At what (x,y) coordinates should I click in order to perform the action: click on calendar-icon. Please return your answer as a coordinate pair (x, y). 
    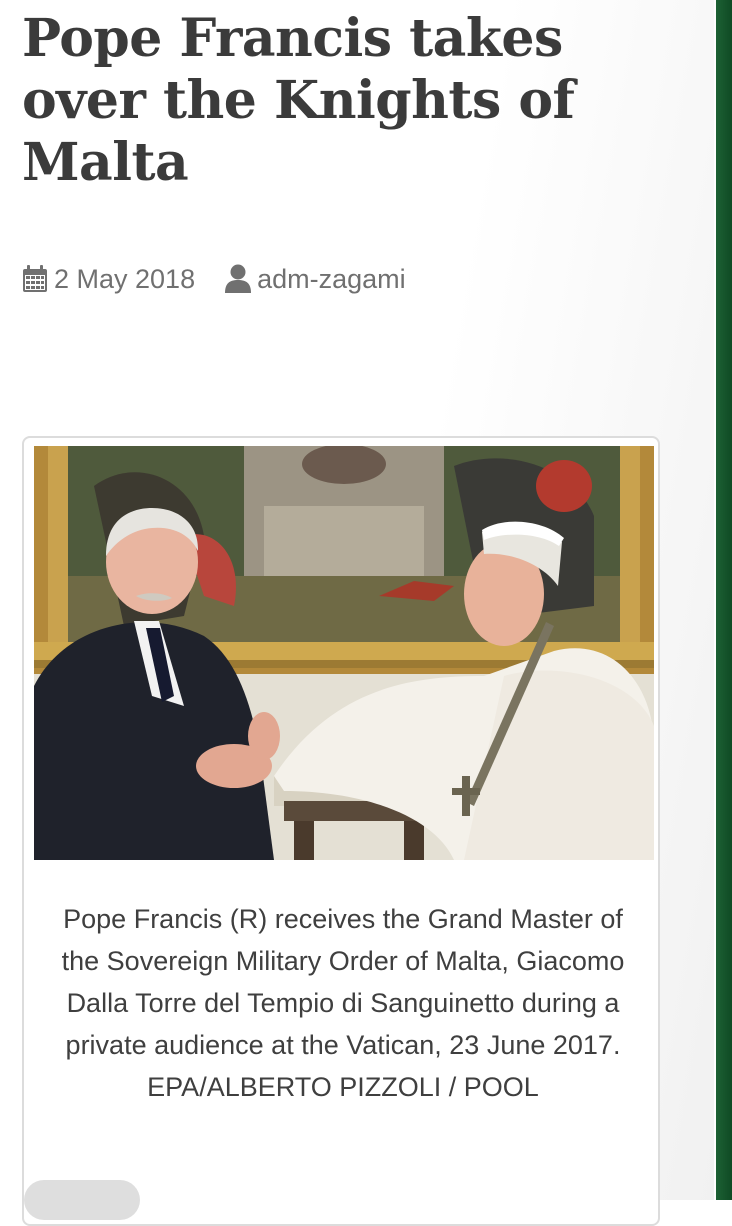
    Looking at the image, I should click on (35, 279).